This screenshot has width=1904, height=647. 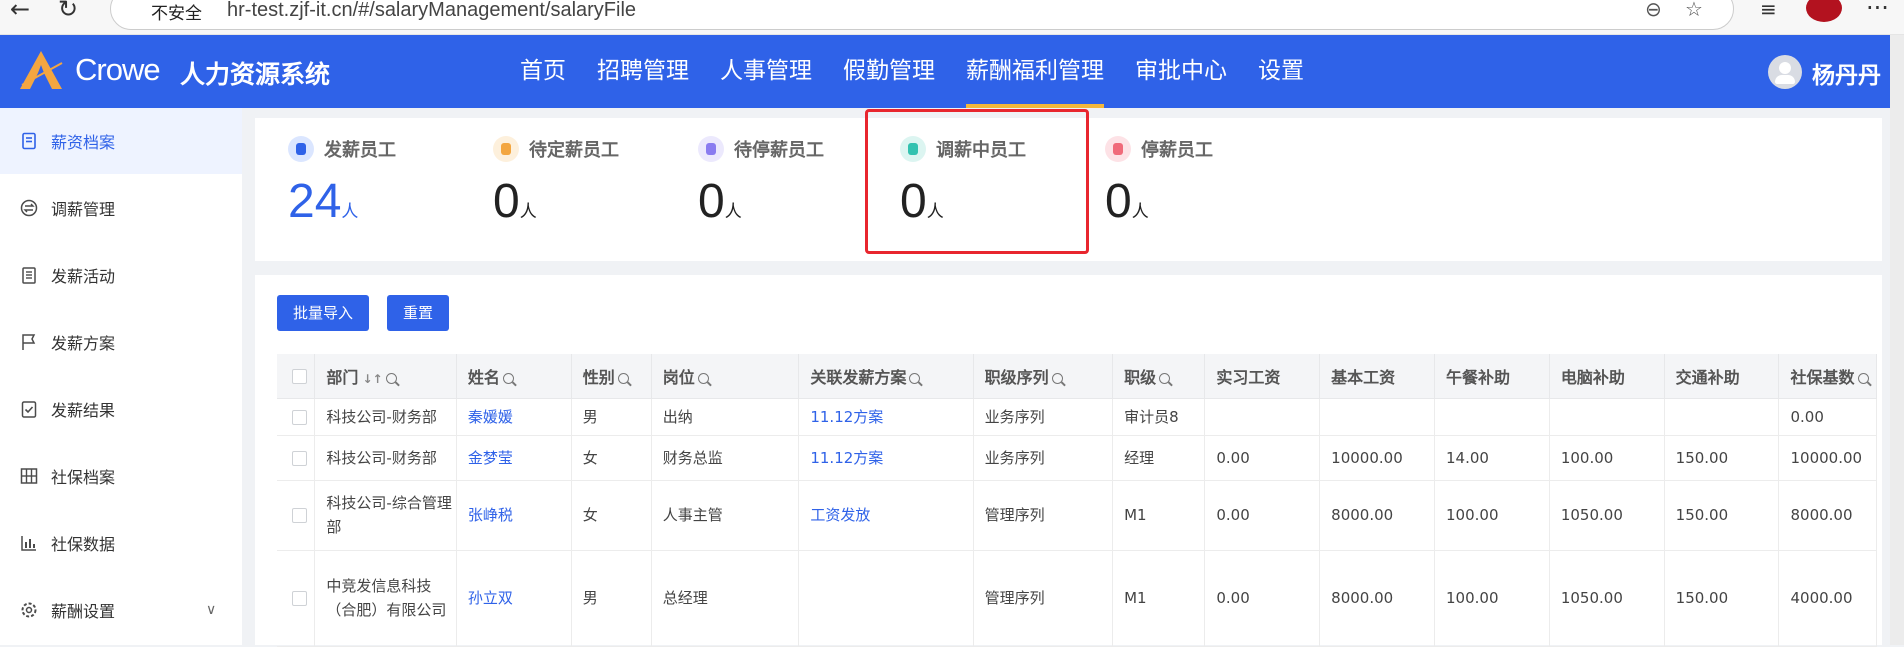 I want to click on system-name: 人力资源系统, so click(x=255, y=74).